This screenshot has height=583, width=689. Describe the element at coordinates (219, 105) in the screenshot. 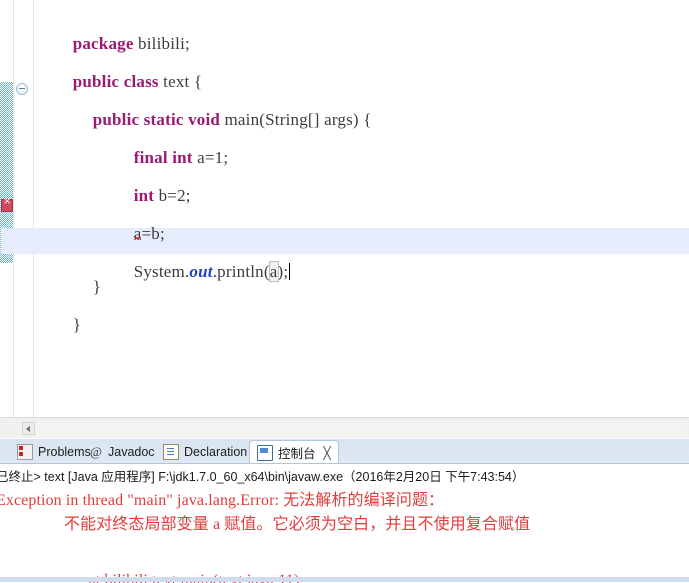

I see `code-line-main-decl: public static void main(String[] args) {` at that location.